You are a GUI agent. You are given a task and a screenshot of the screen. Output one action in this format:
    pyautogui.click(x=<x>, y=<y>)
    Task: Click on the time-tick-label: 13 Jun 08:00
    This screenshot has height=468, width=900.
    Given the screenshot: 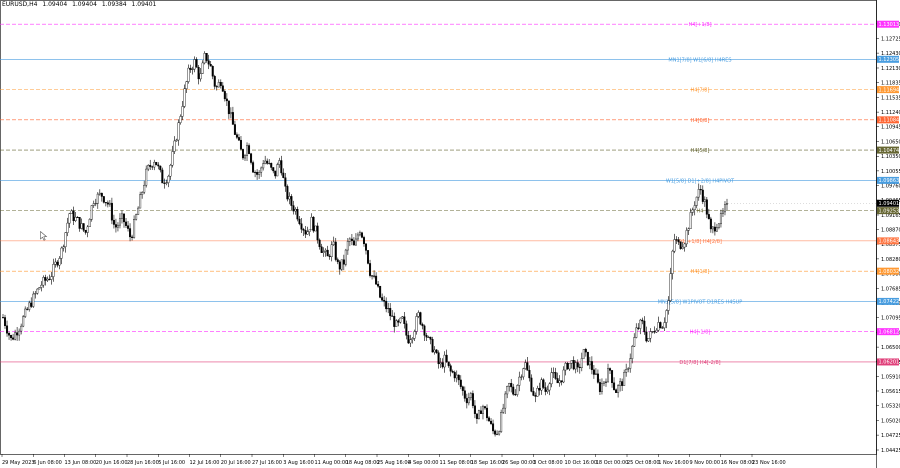 What is the action you would take?
    pyautogui.click(x=81, y=463)
    